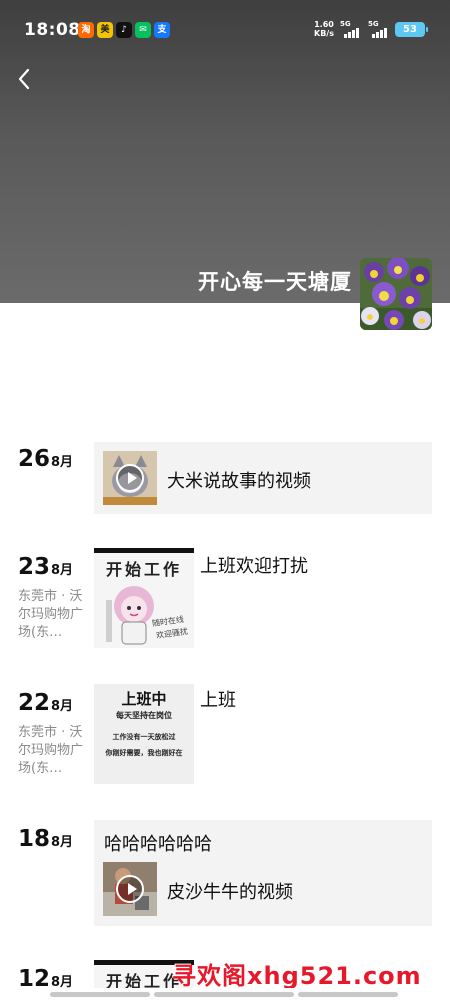 The image size is (450, 1000). I want to click on image-caption: 上班中, so click(144, 699).